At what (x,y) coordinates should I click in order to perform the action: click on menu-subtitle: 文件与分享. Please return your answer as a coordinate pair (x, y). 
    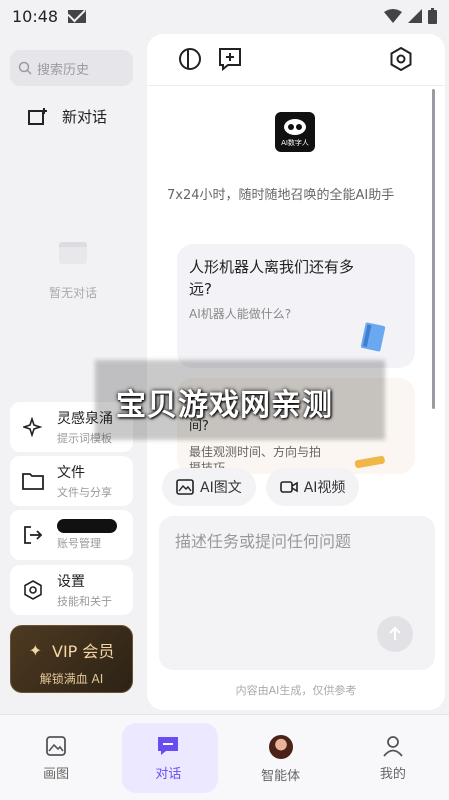
    Looking at the image, I should click on (84, 492).